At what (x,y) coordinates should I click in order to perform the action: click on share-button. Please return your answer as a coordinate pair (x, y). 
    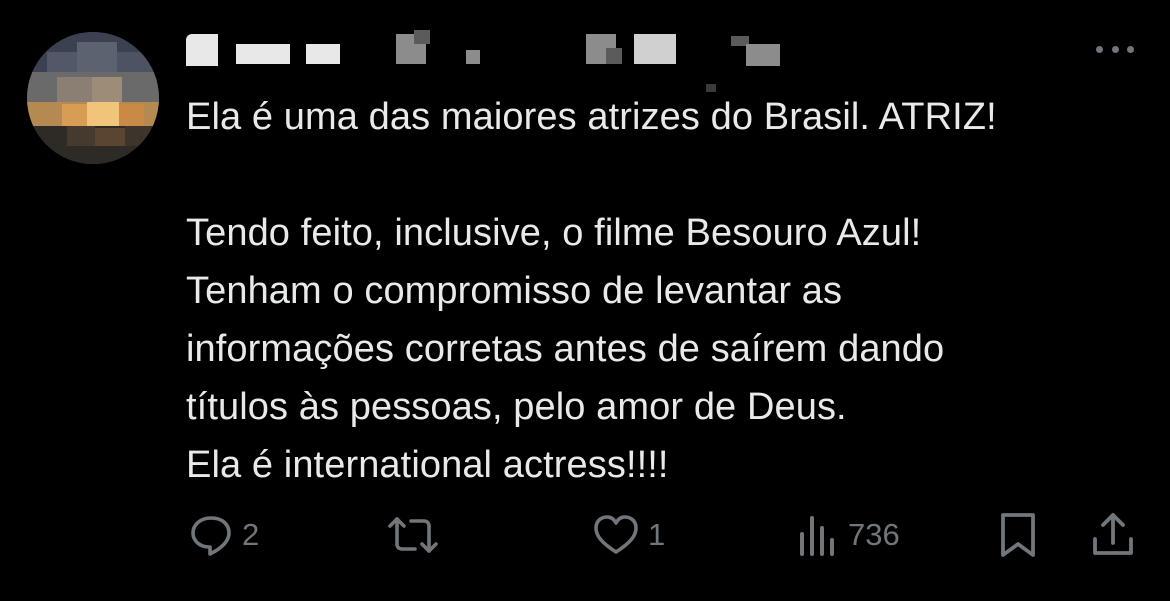
    Looking at the image, I should click on (1113, 535).